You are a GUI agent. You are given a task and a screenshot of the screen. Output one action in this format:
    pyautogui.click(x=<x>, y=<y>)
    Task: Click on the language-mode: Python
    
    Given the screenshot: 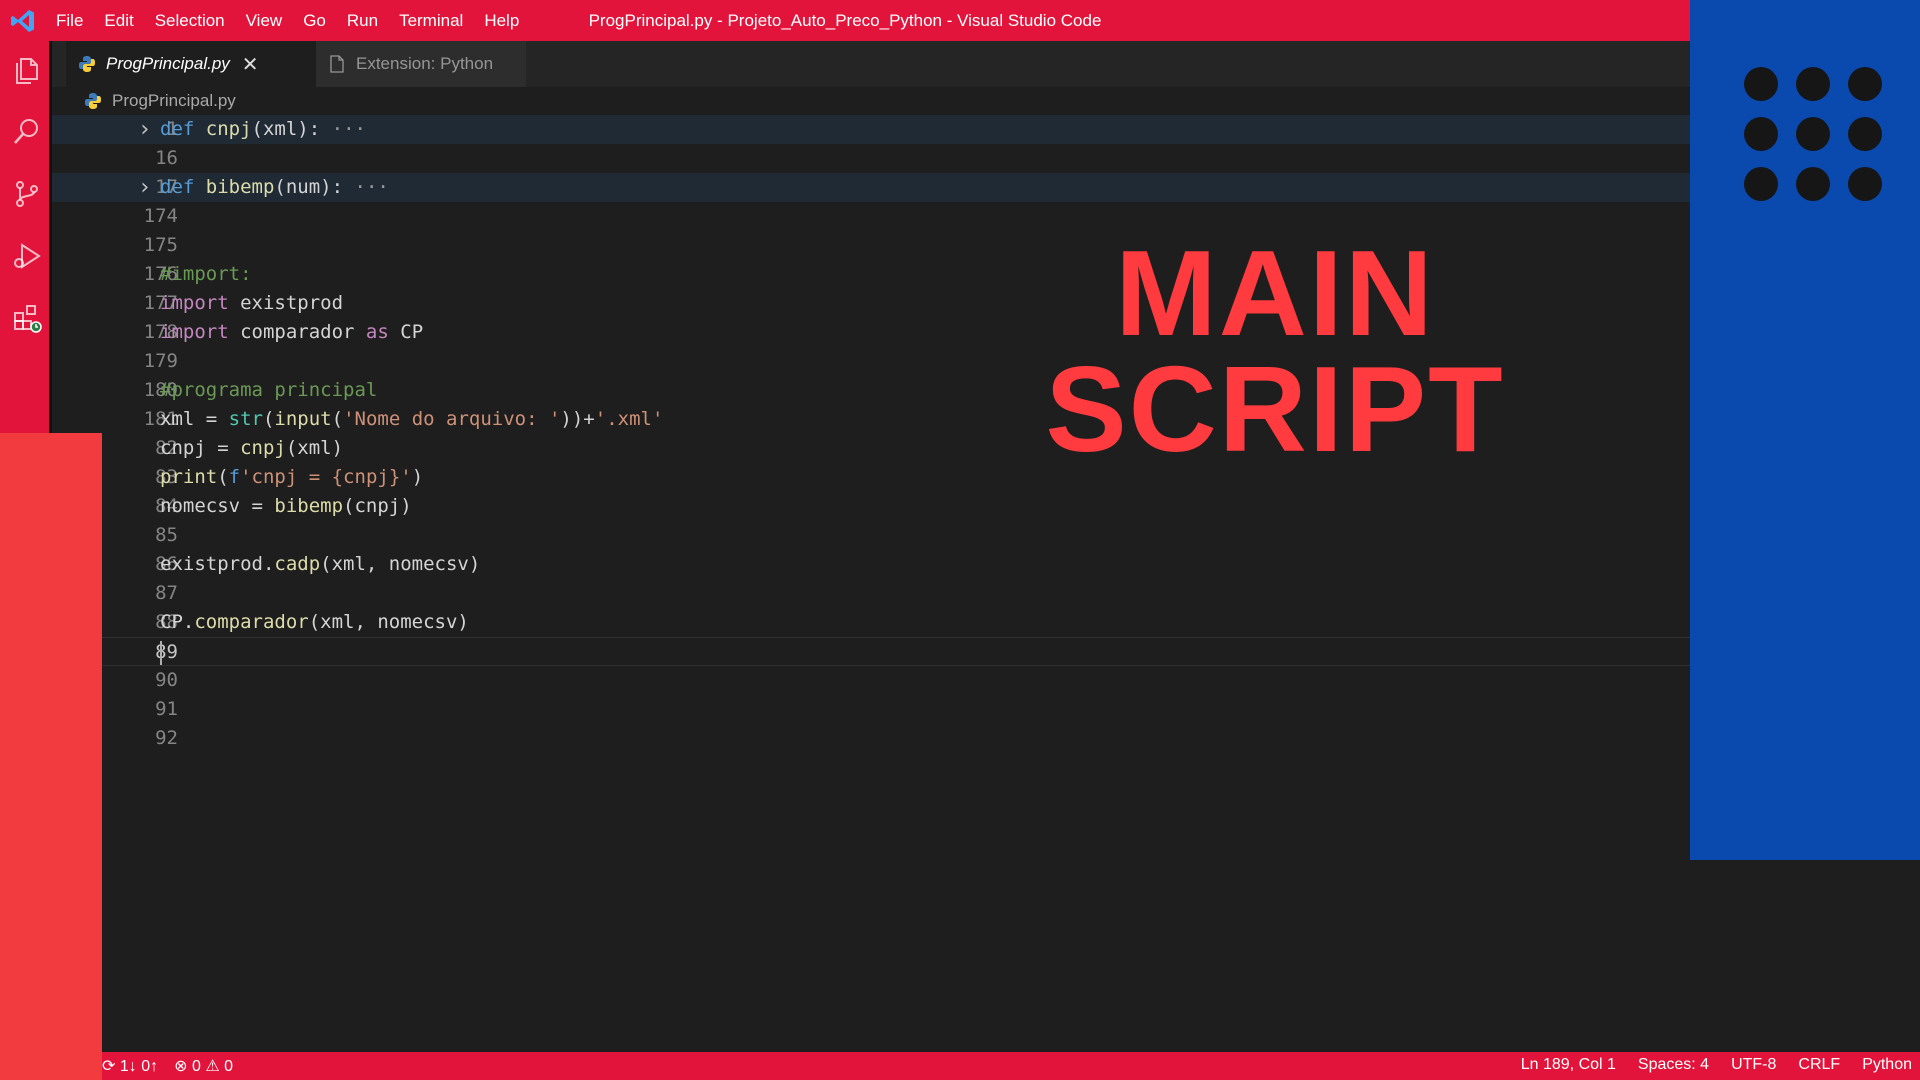 What is the action you would take?
    pyautogui.click(x=1887, y=1065)
    